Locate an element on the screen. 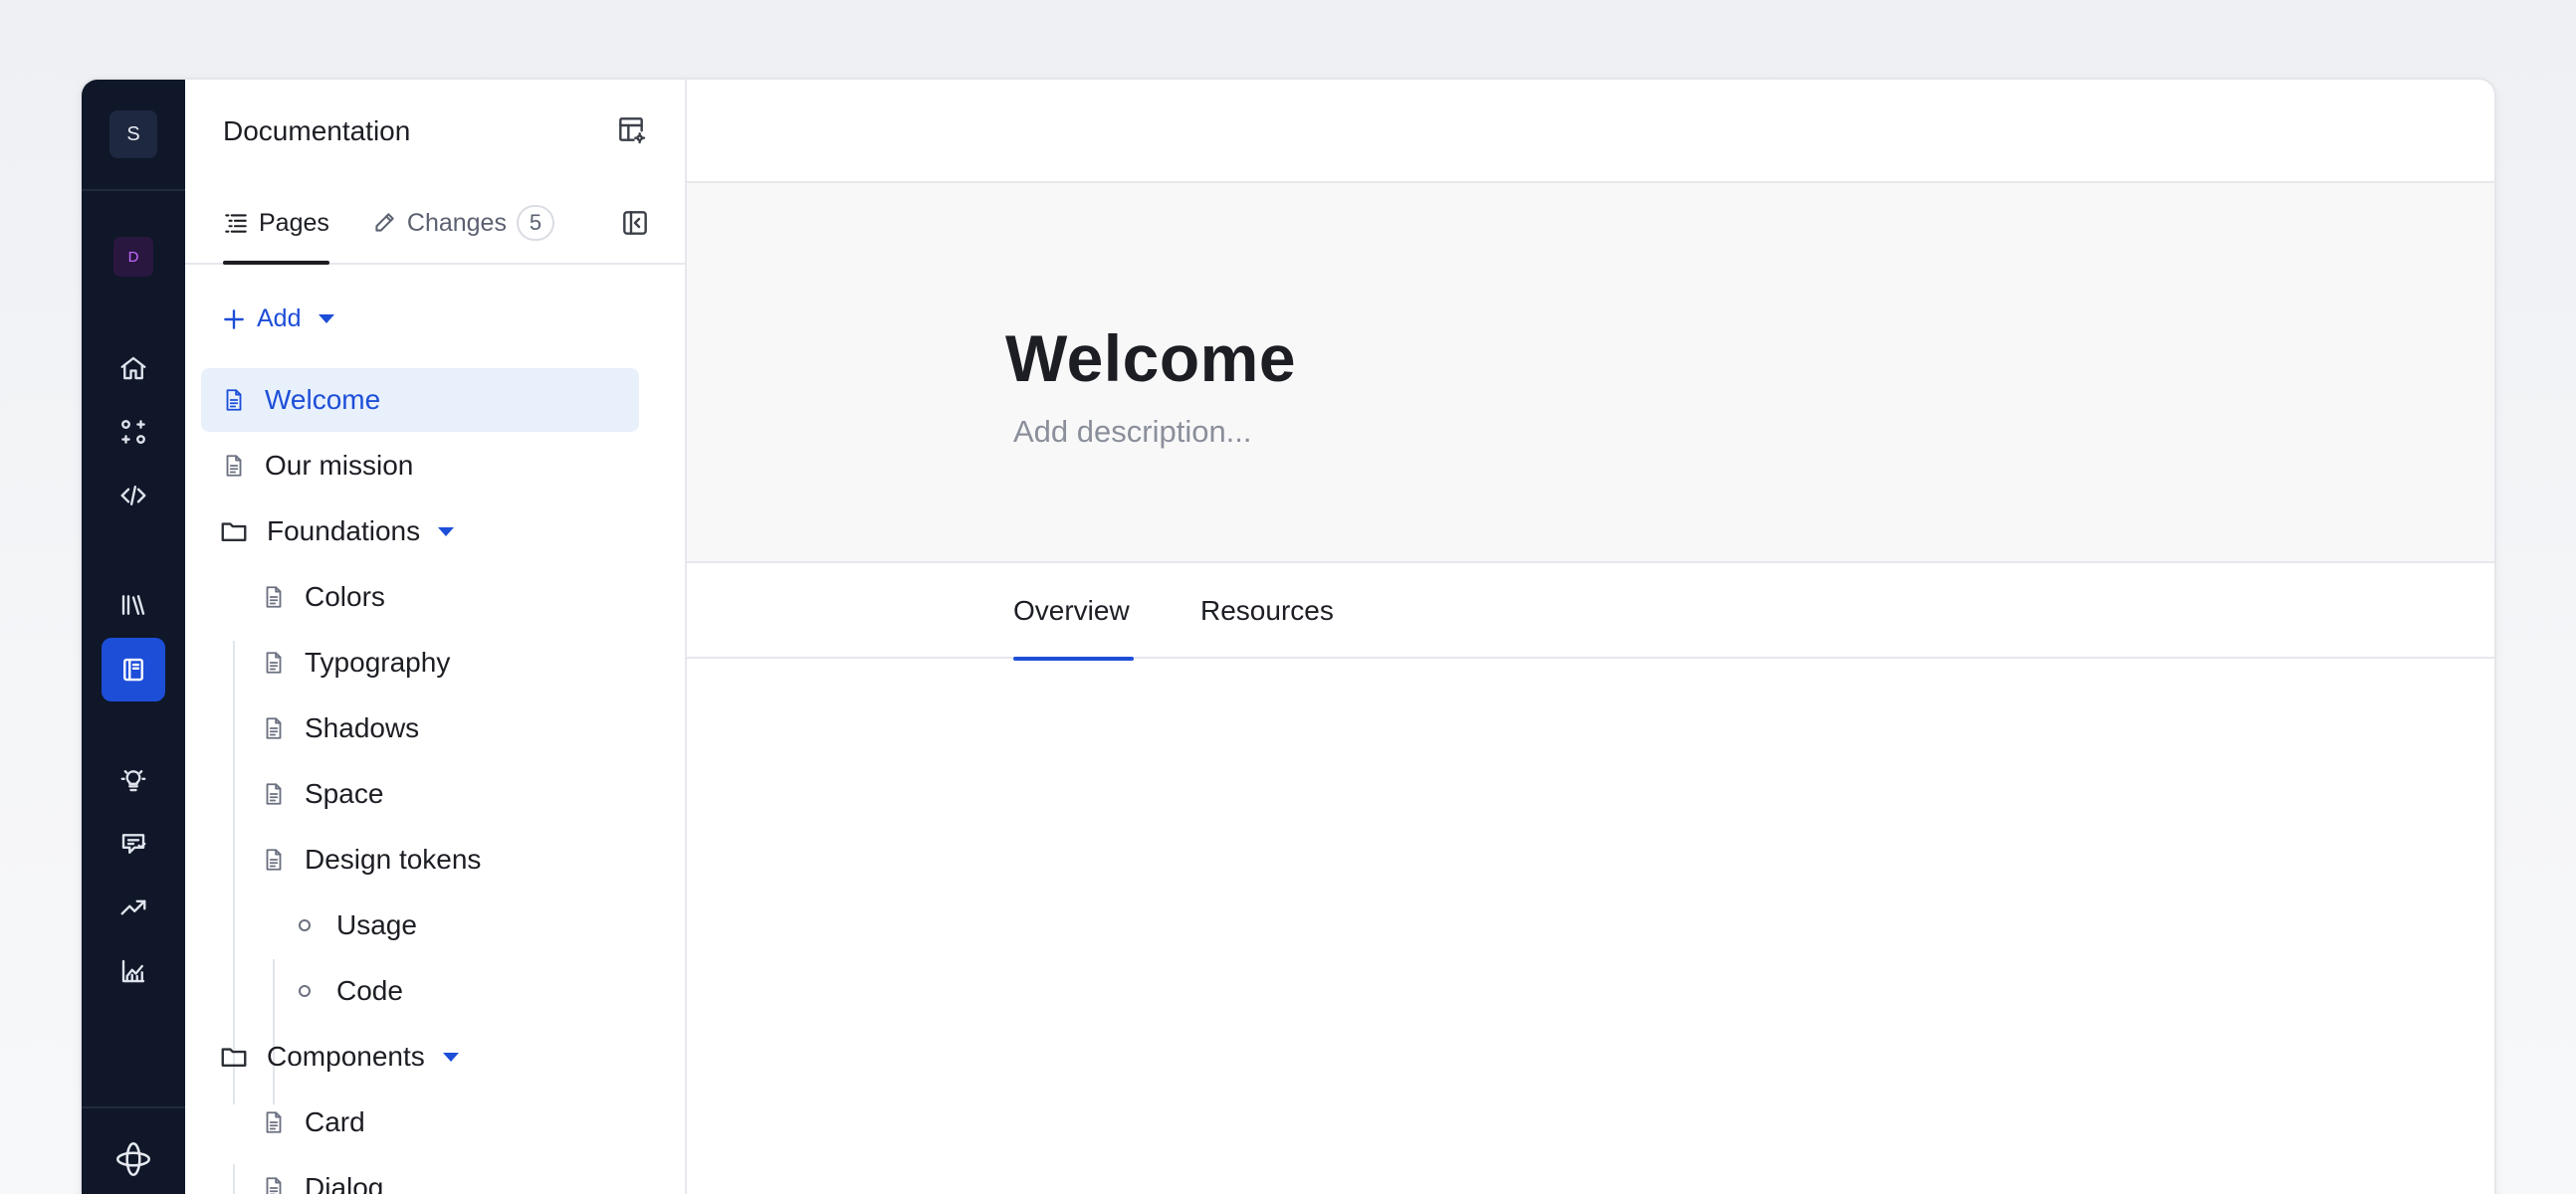 Image resolution: width=2576 pixels, height=1194 pixels. chart-icon is located at coordinates (133, 971).